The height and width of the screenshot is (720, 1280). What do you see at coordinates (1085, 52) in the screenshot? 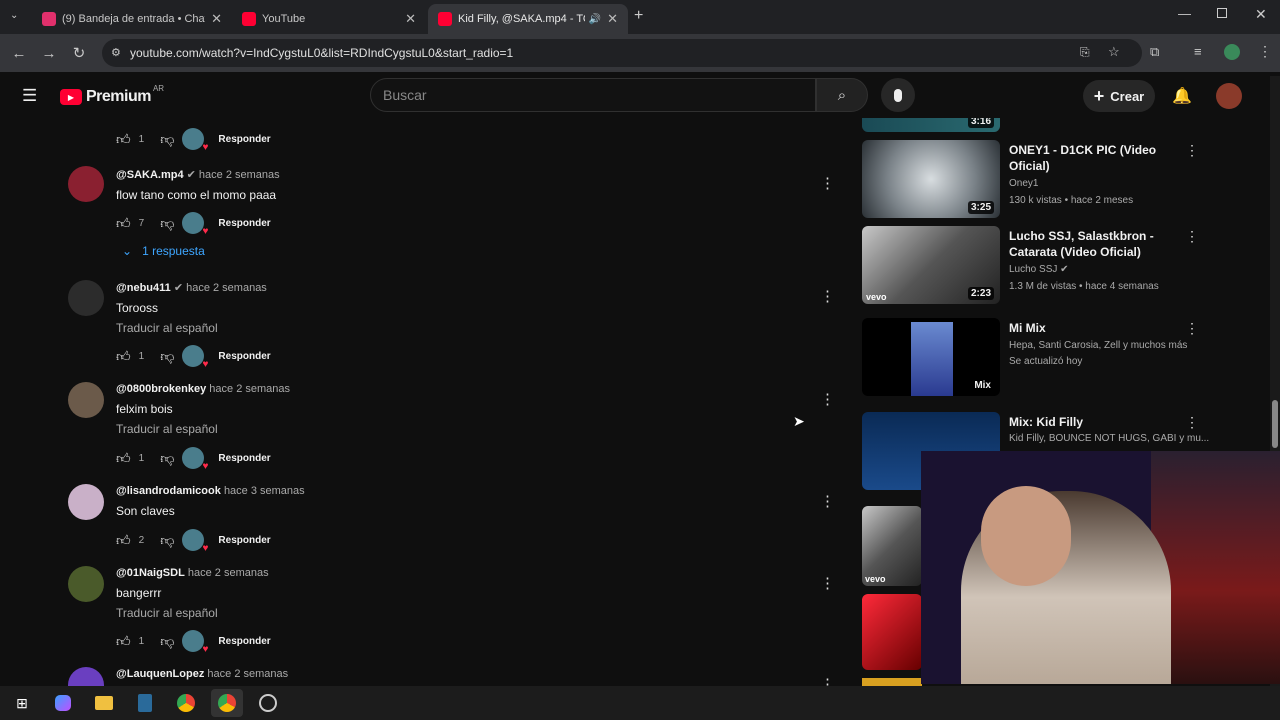
I see `install-icon: ⎘` at bounding box center [1085, 52].